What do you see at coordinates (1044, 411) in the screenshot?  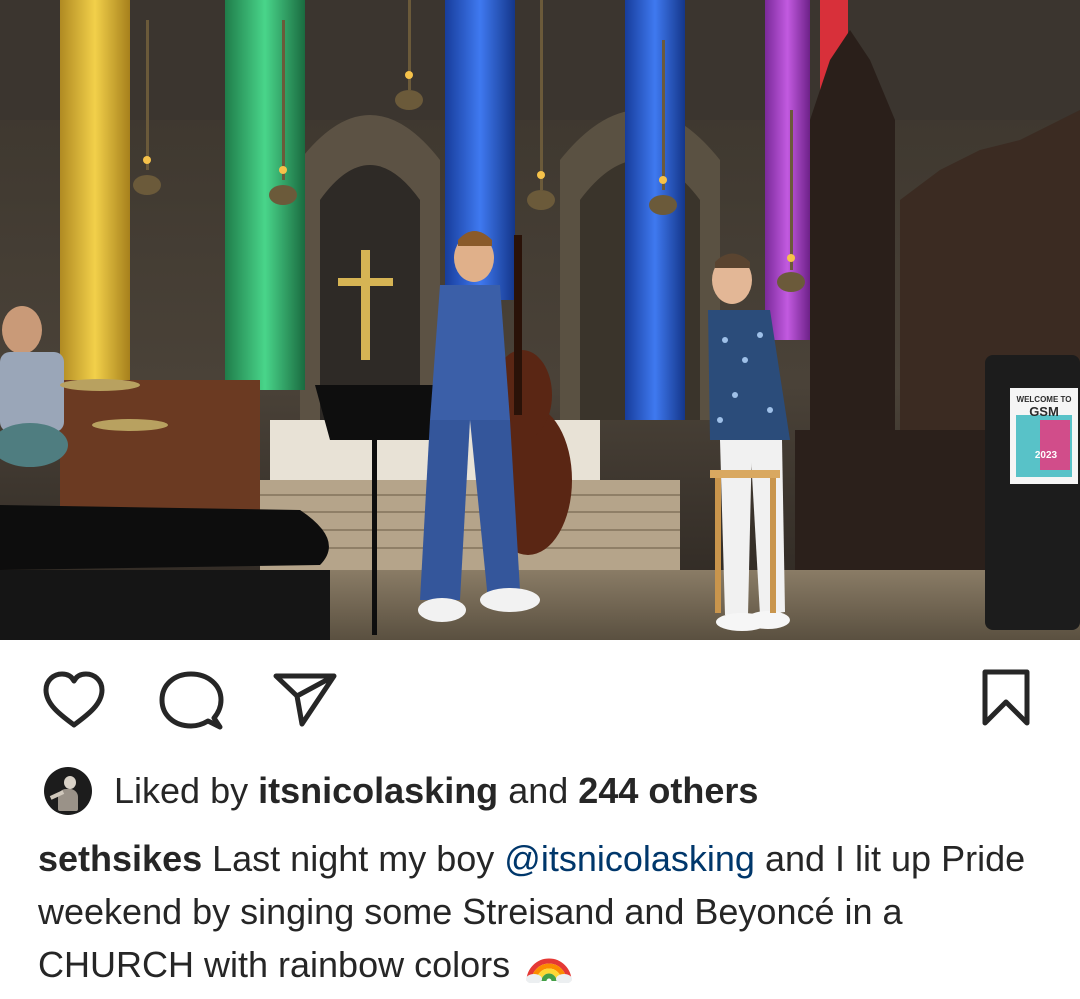 I see `sign-line2: GSM` at bounding box center [1044, 411].